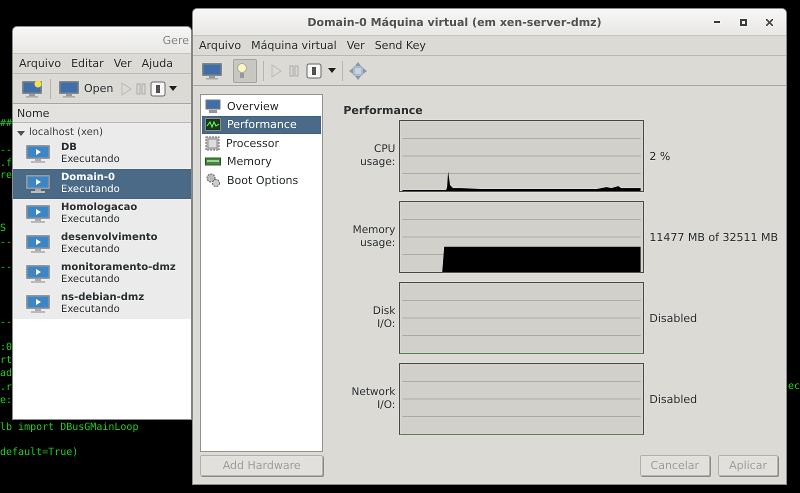 Image resolution: width=800 pixels, height=493 pixels. What do you see at coordinates (99, 208) in the screenshot?
I see `vm-name: Homologacao` at bounding box center [99, 208].